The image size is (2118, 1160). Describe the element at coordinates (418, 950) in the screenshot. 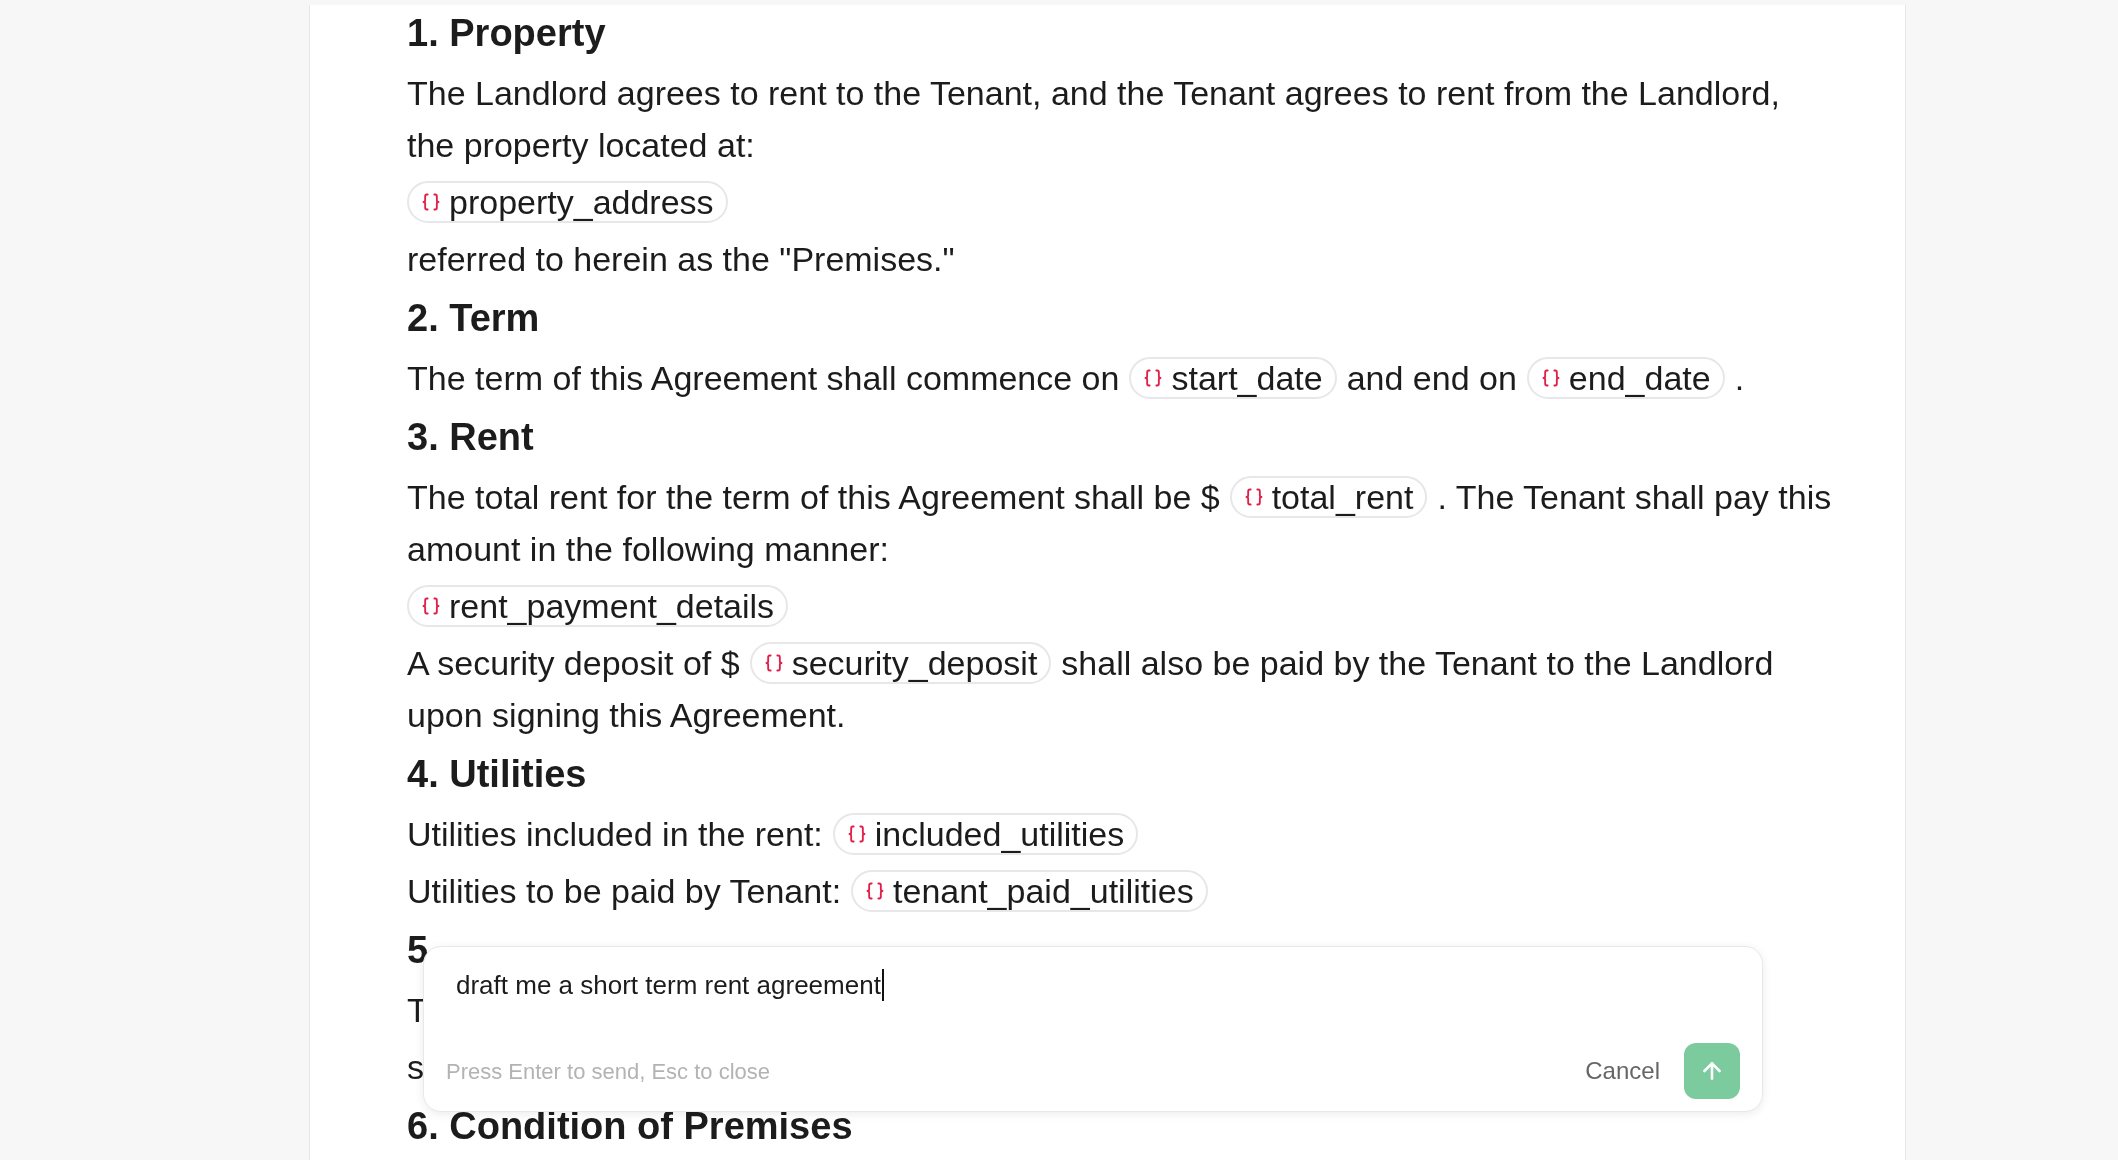

I see `section-heading: 5` at that location.